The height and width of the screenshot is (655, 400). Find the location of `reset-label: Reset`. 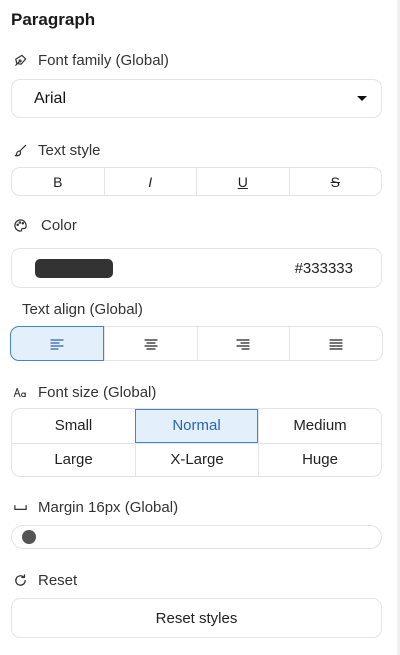

reset-label: Reset is located at coordinates (44, 580).